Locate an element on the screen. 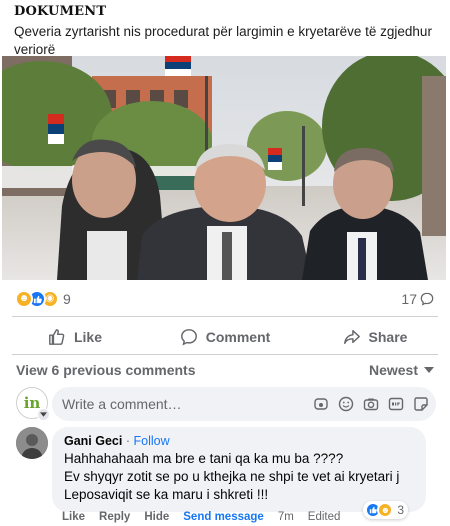  divider-top is located at coordinates (225, 316).